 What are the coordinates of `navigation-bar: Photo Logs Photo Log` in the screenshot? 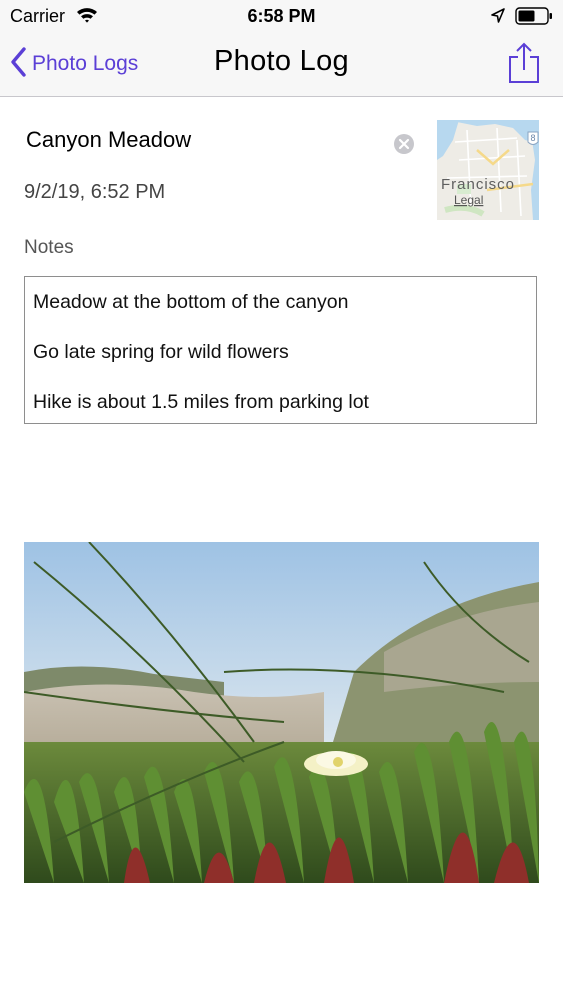 It's located at (281, 64).